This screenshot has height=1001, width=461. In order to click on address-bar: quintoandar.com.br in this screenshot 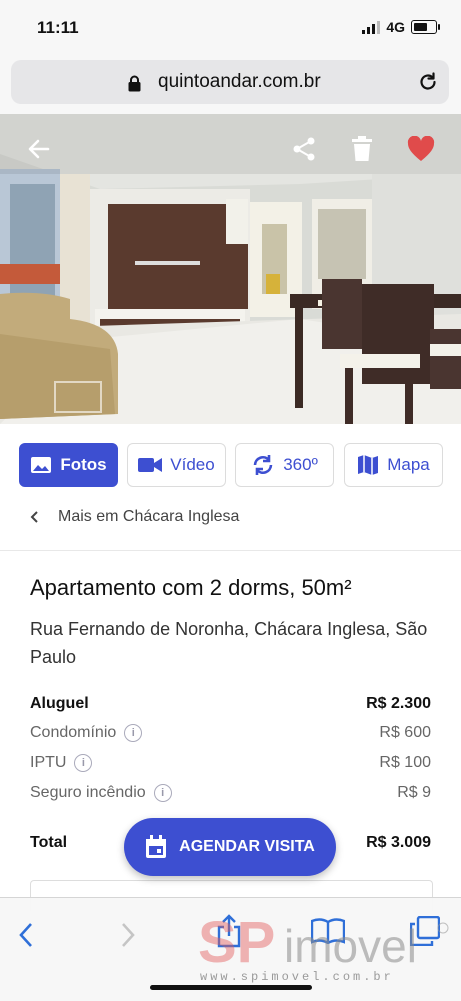, I will do `click(230, 82)`.